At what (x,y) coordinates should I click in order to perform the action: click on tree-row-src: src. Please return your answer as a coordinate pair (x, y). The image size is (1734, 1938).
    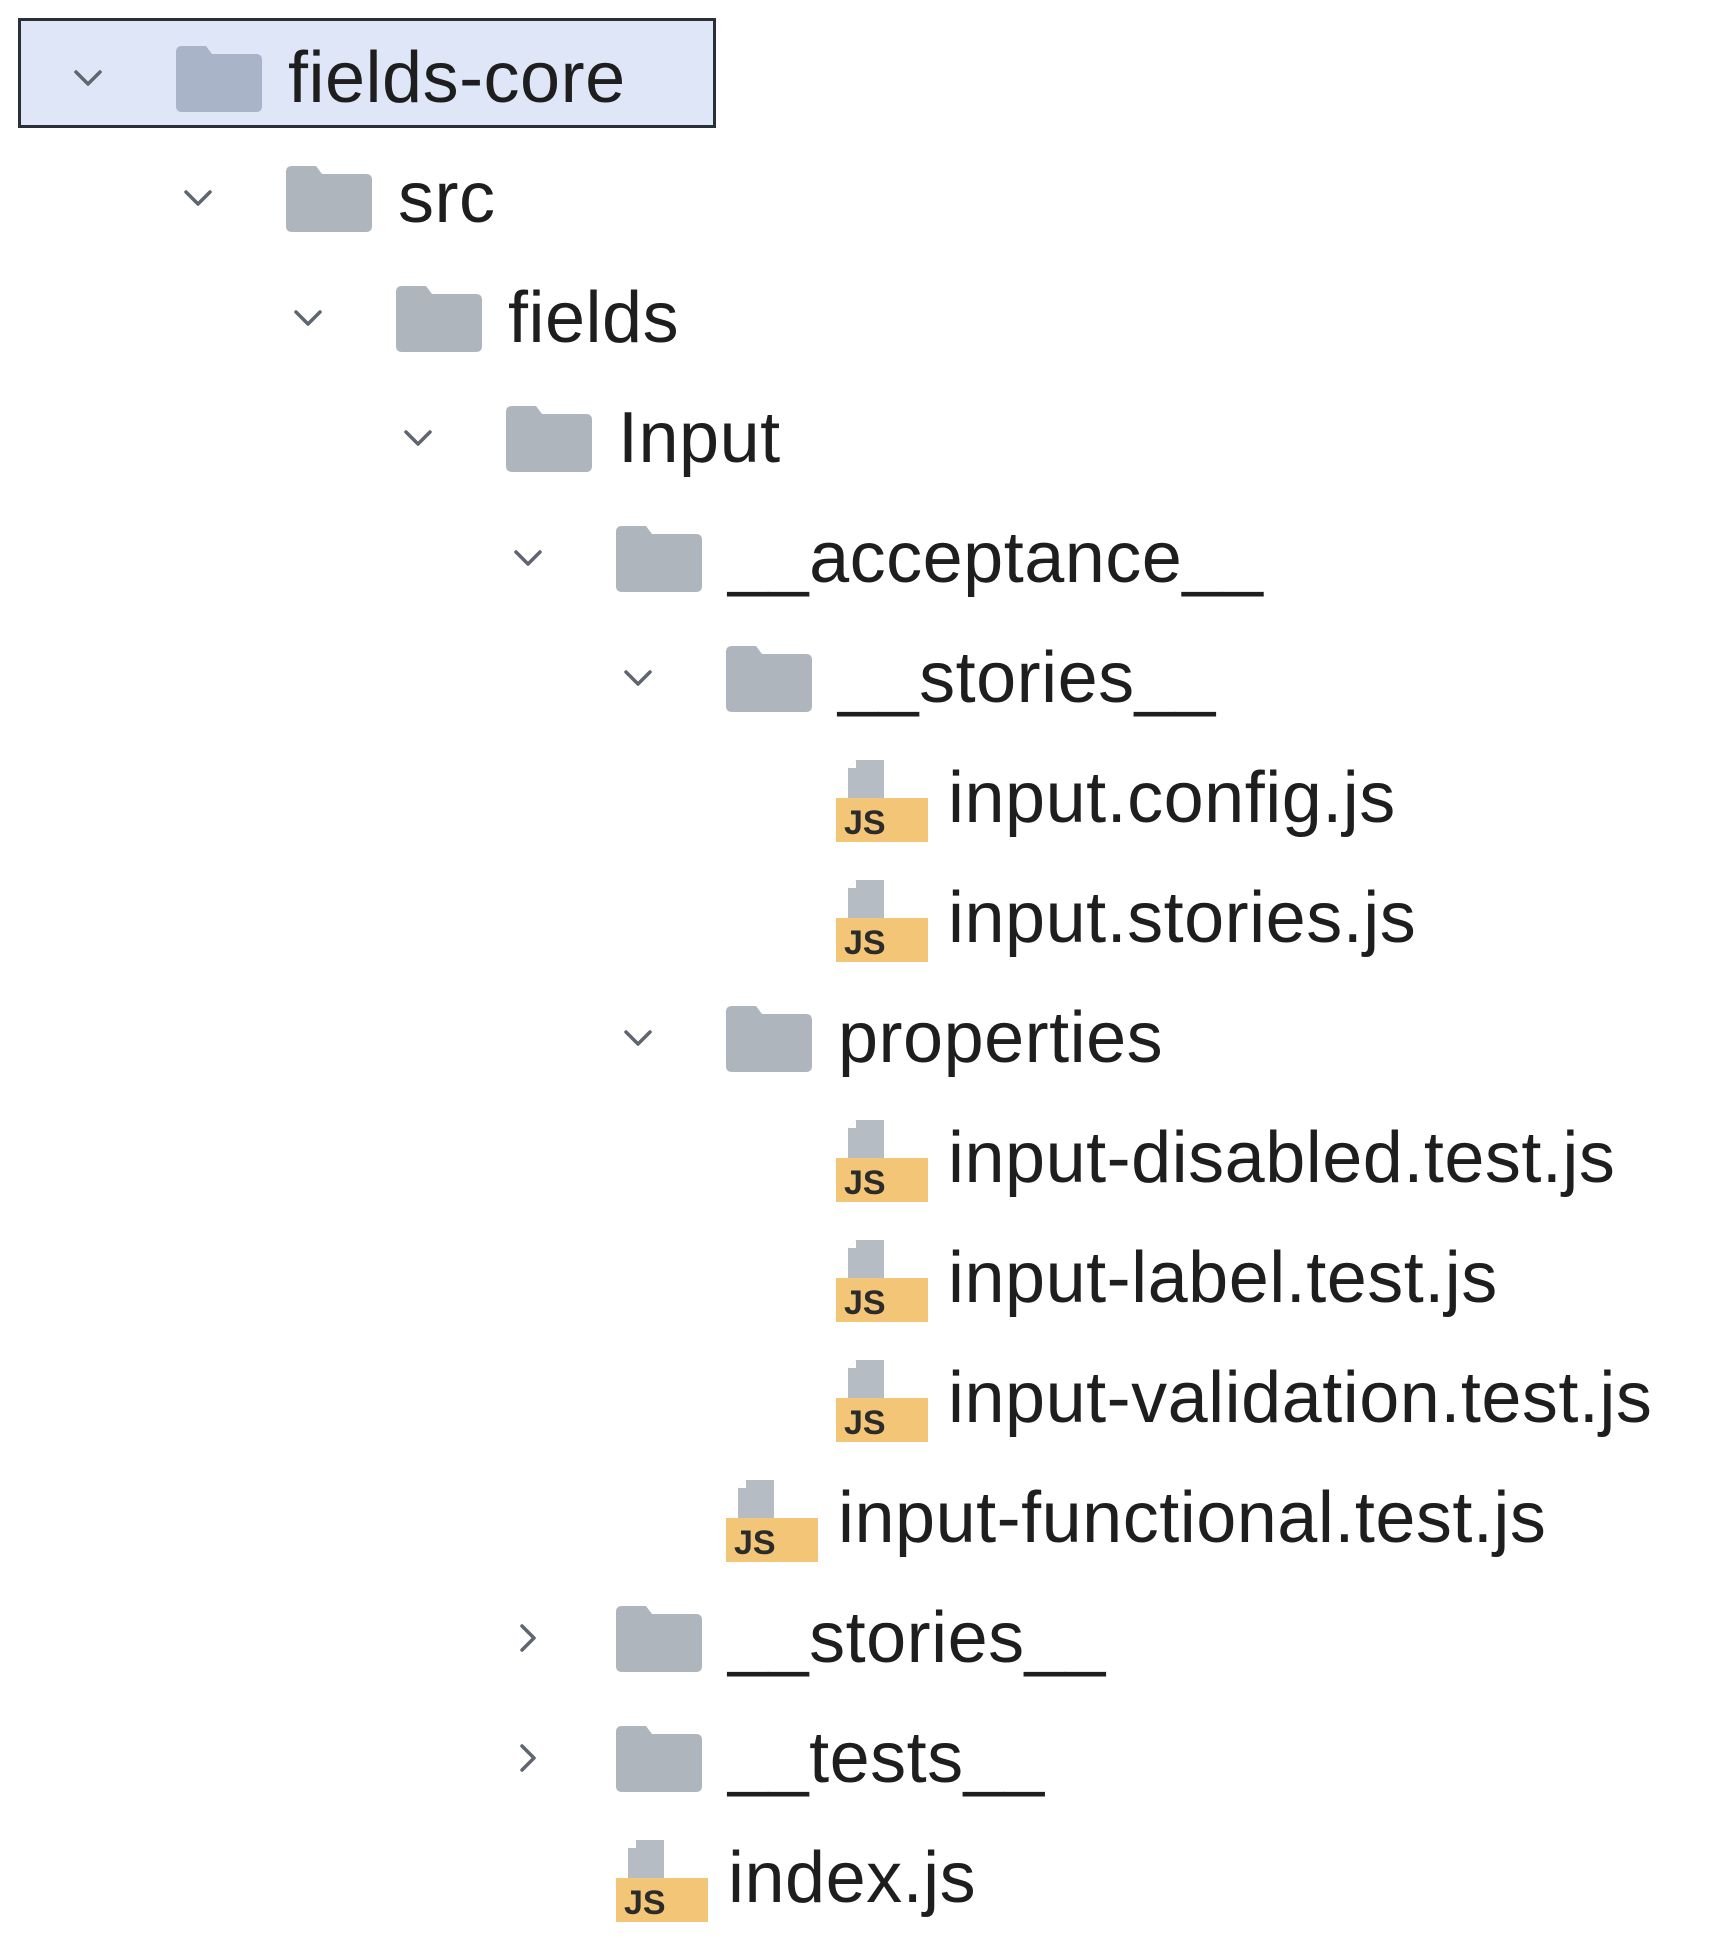
    Looking at the image, I should click on (867, 198).